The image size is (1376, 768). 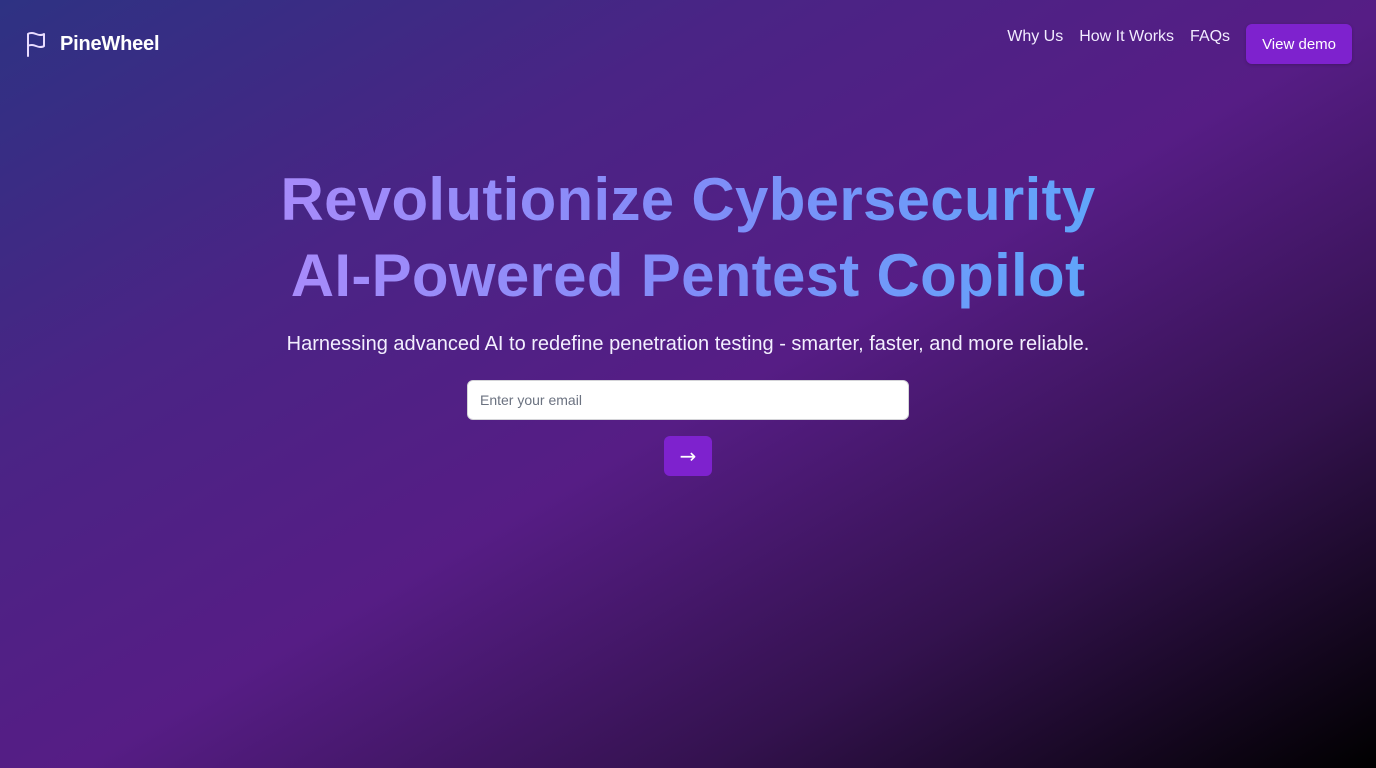 I want to click on arrow-right-icon: →, so click(x=688, y=456).